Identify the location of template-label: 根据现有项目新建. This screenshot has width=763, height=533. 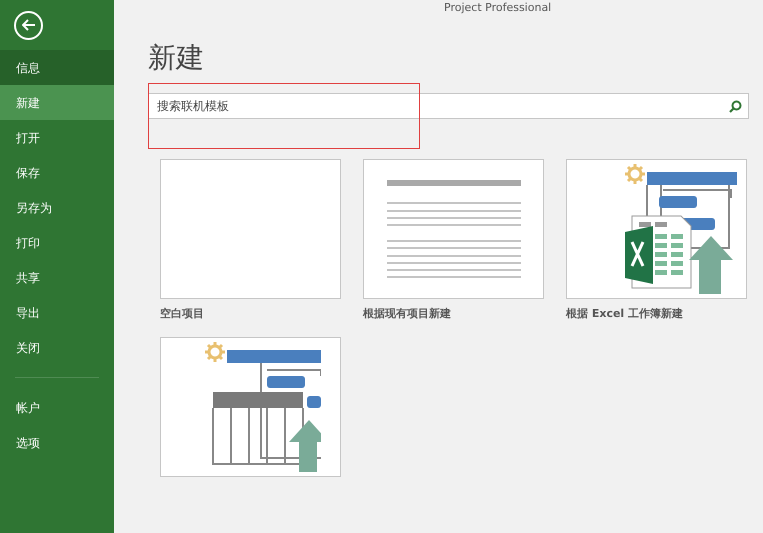
(407, 314).